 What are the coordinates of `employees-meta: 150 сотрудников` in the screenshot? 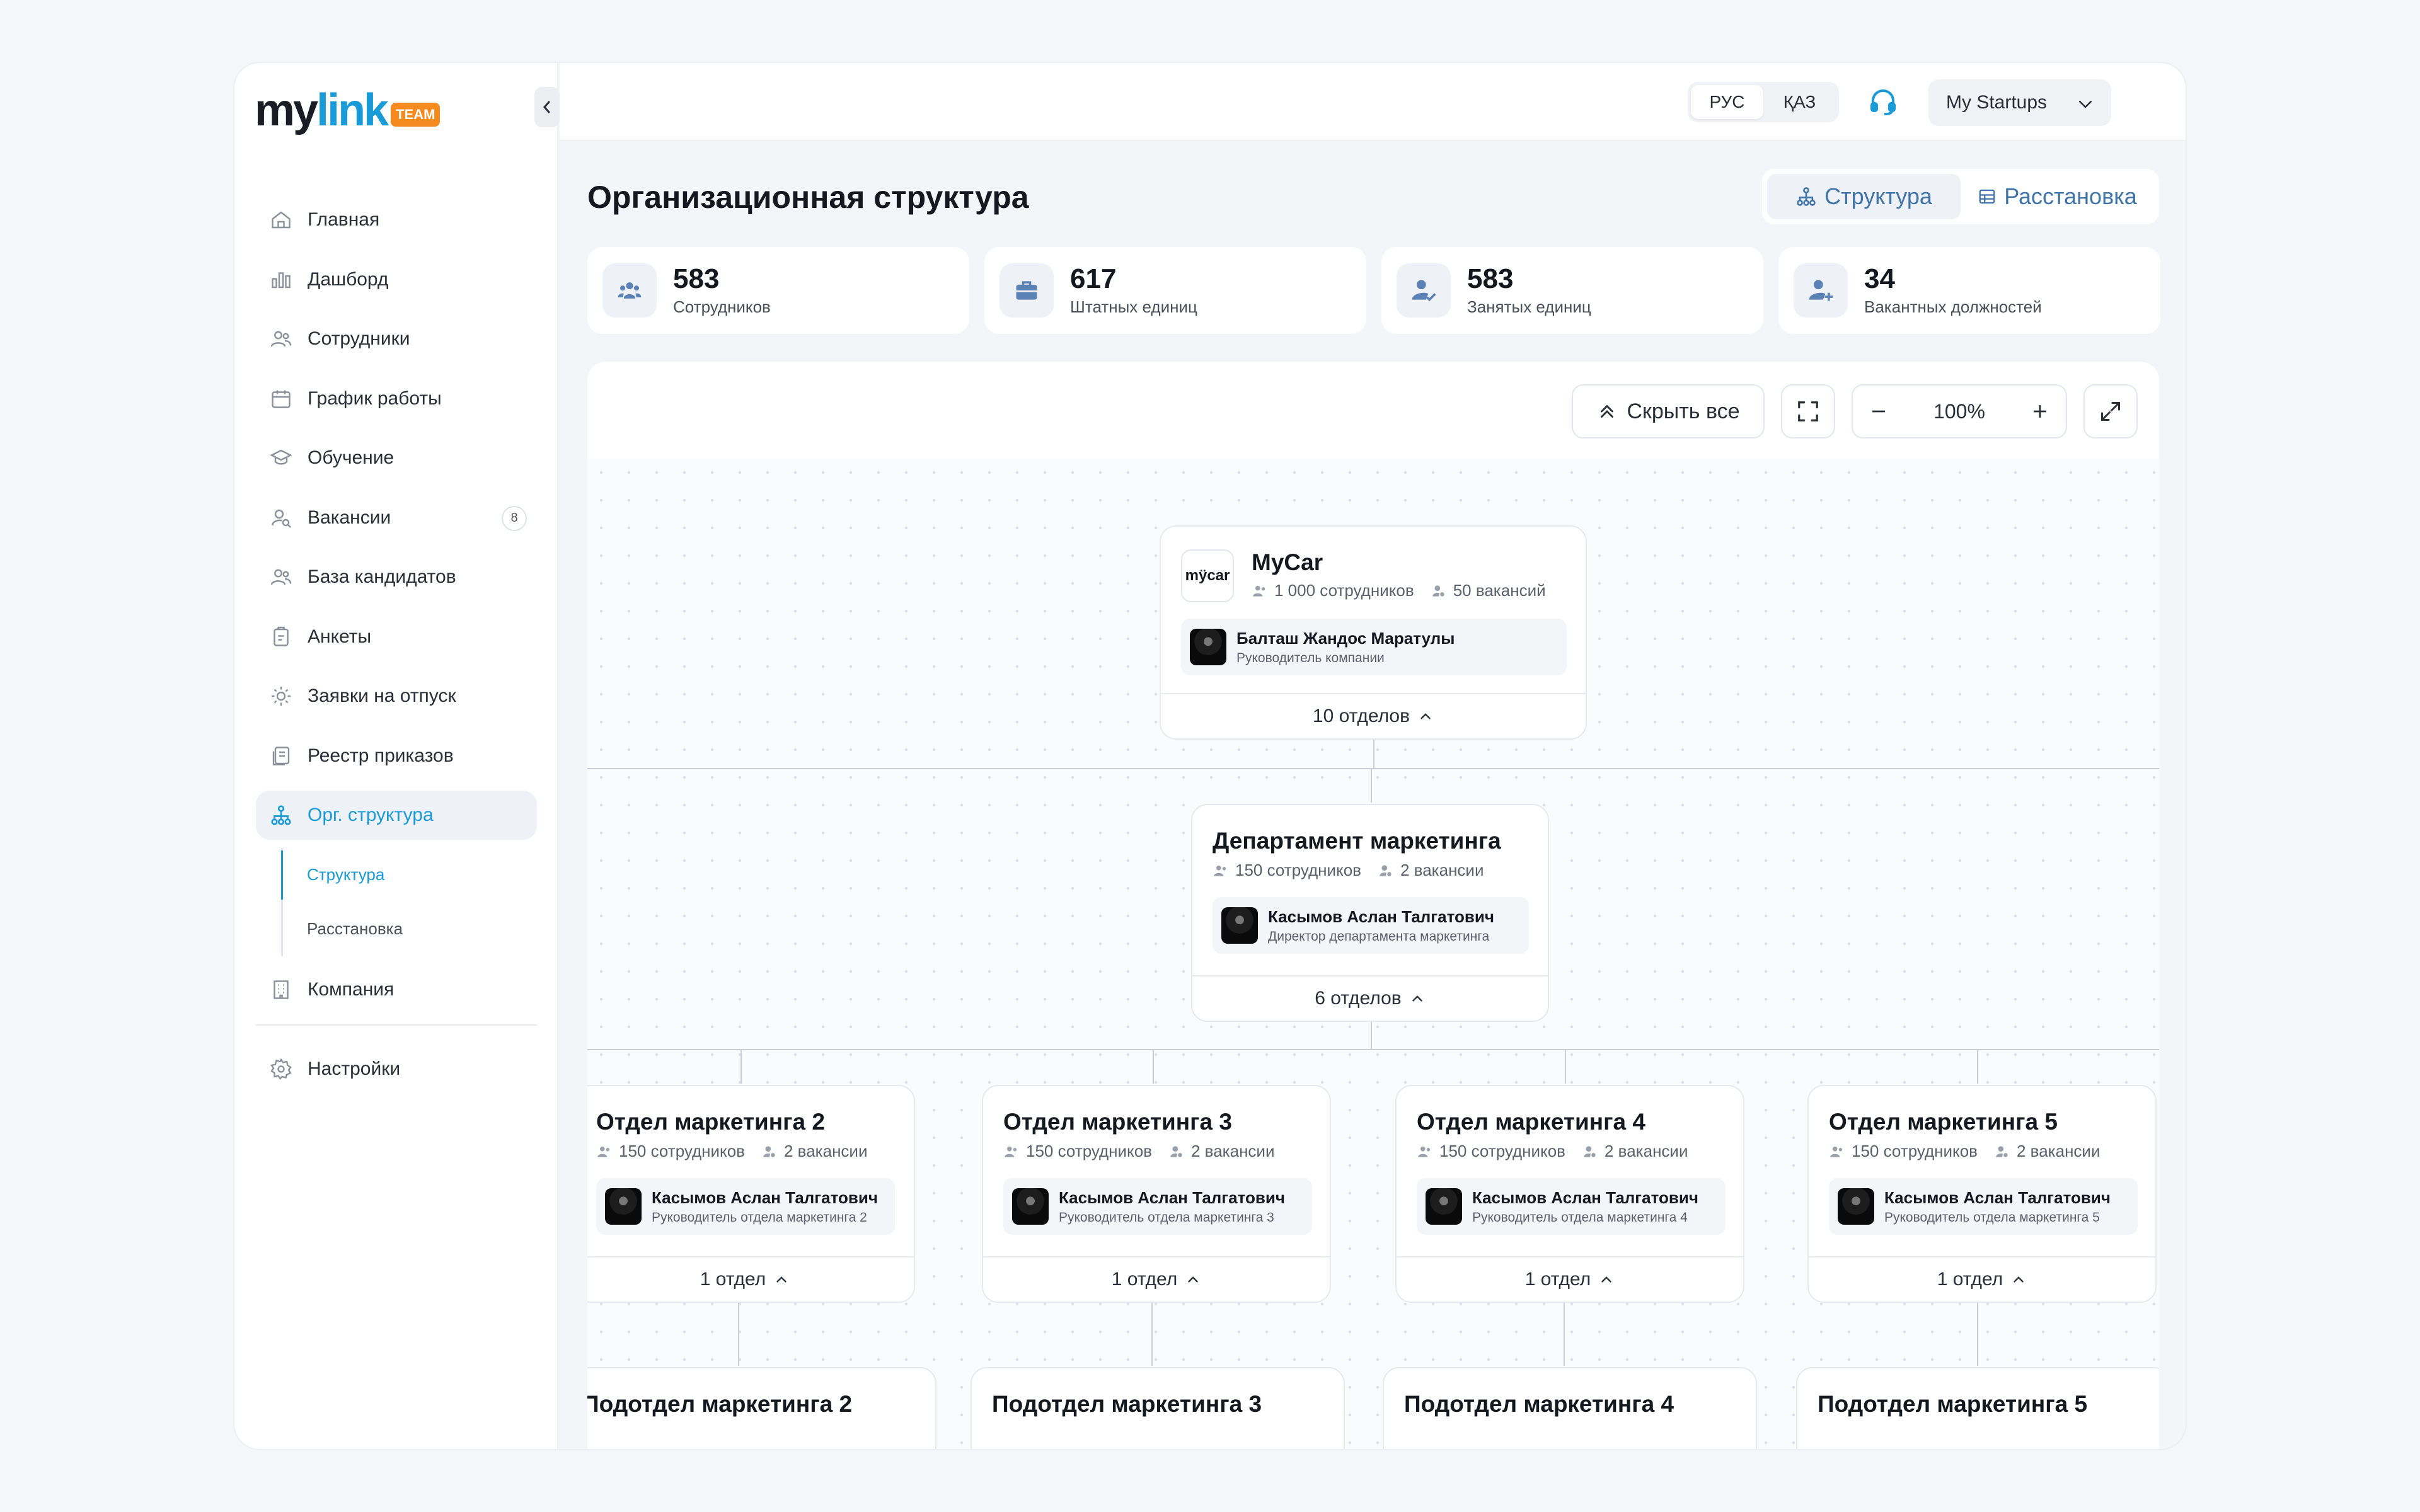 It's located at (1077, 1151).